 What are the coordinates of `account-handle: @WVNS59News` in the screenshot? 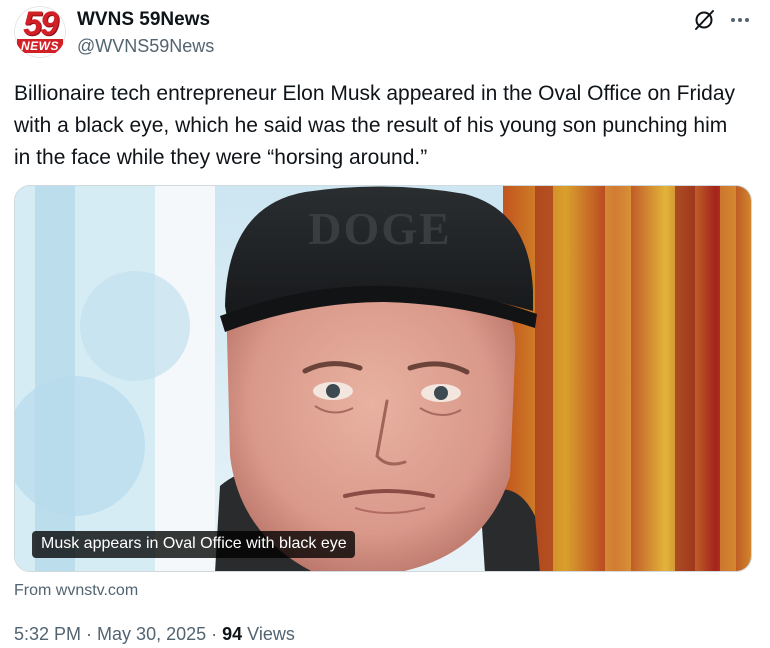 It's located at (145, 46).